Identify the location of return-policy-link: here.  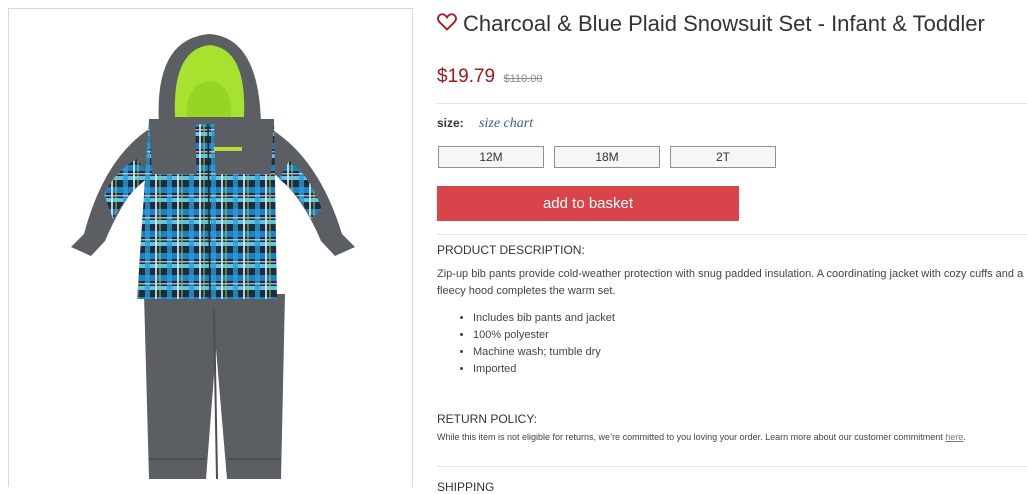
(954, 437).